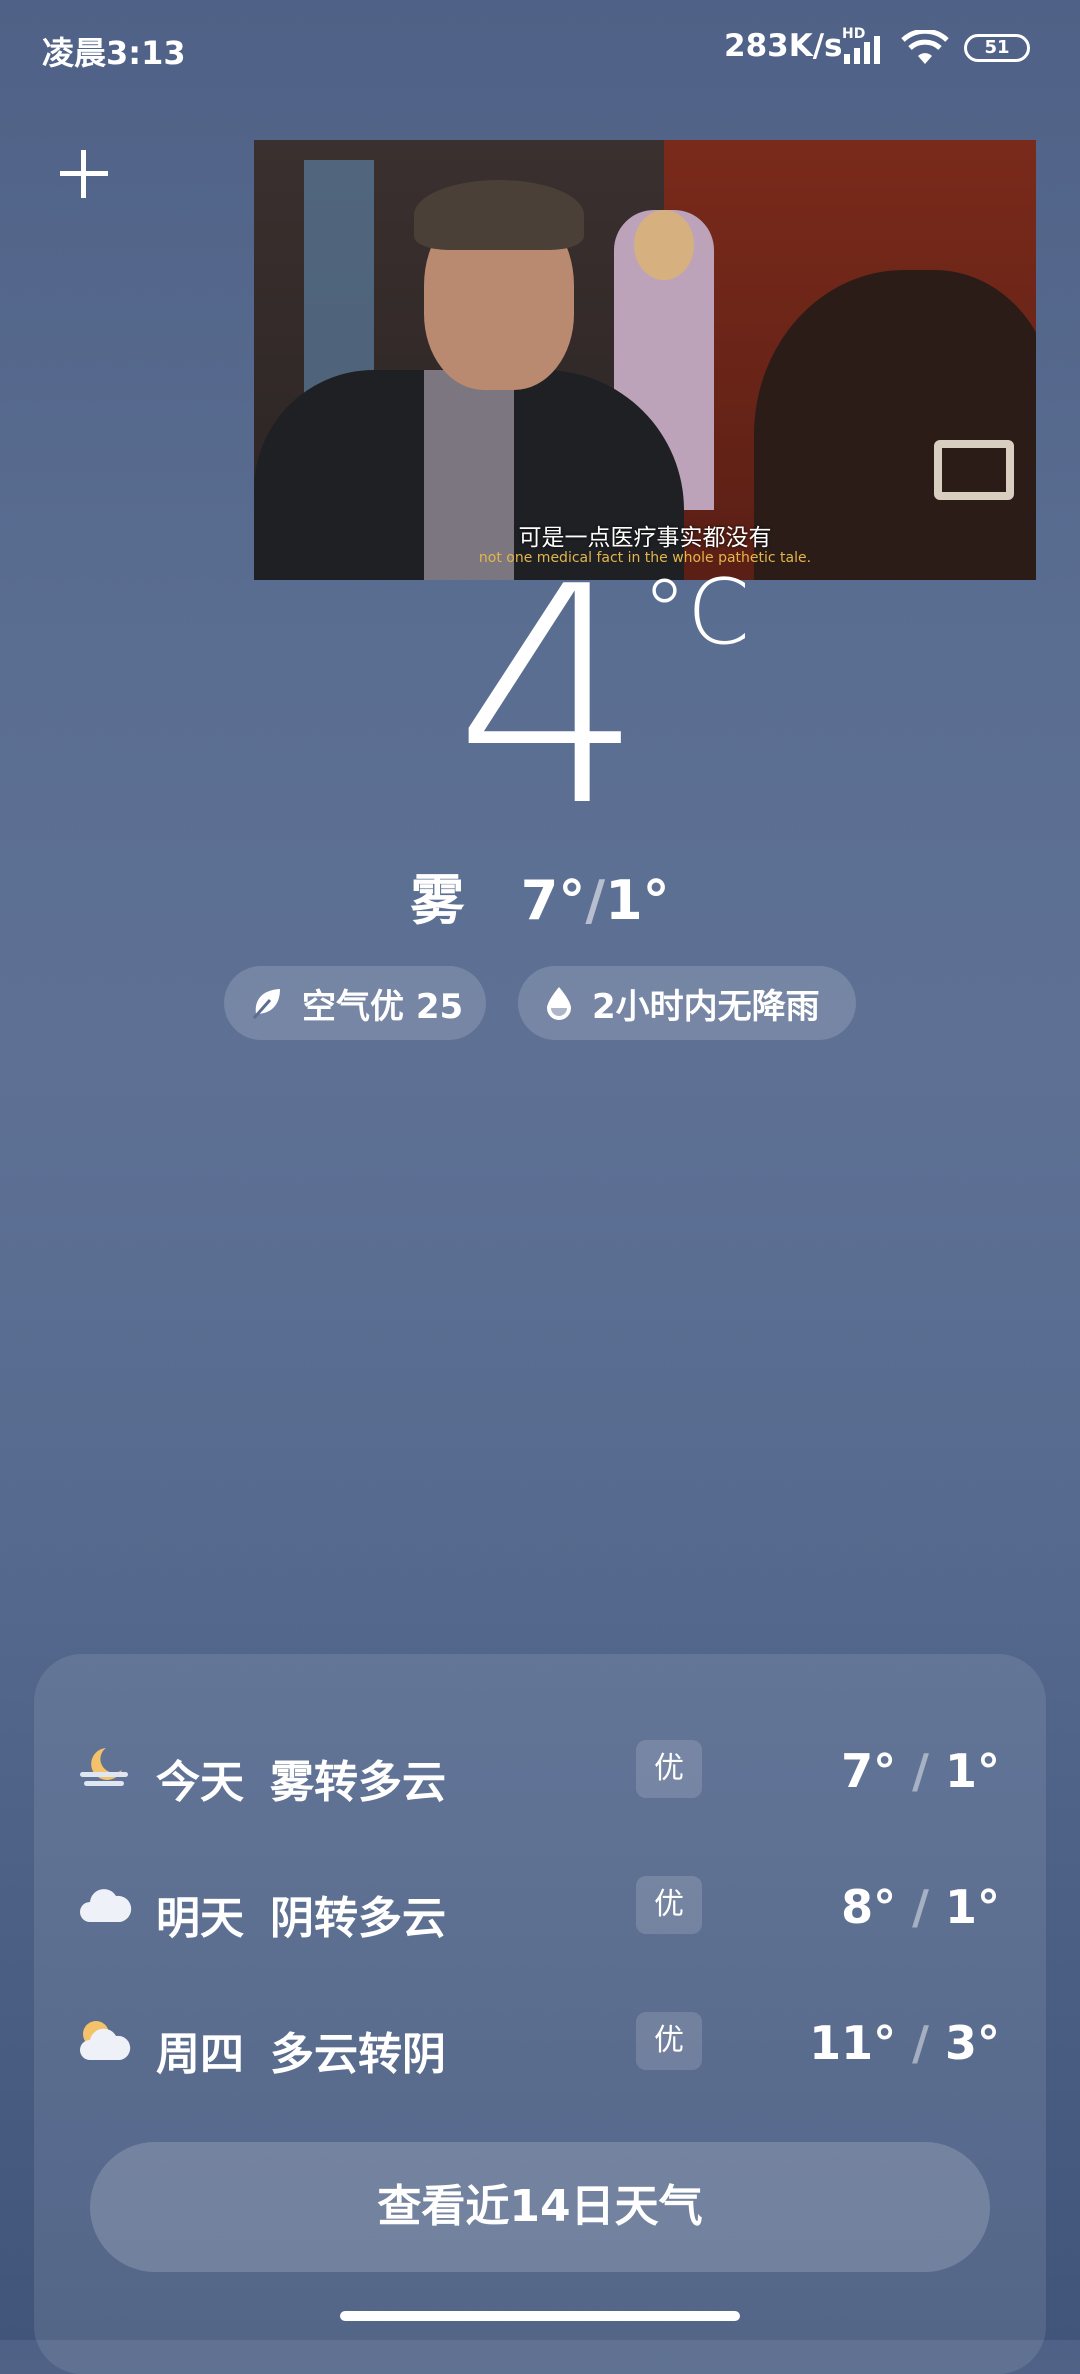 The height and width of the screenshot is (2374, 1080). What do you see at coordinates (114, 53) in the screenshot?
I see `status-time: 凌晨3:13` at bounding box center [114, 53].